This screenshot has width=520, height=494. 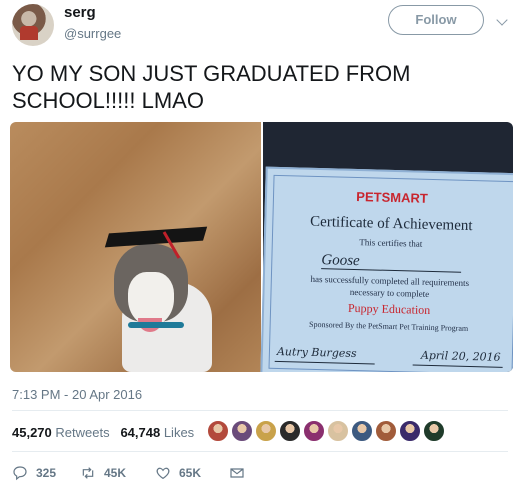 I want to click on likes-count: 64,748, so click(x=140, y=432).